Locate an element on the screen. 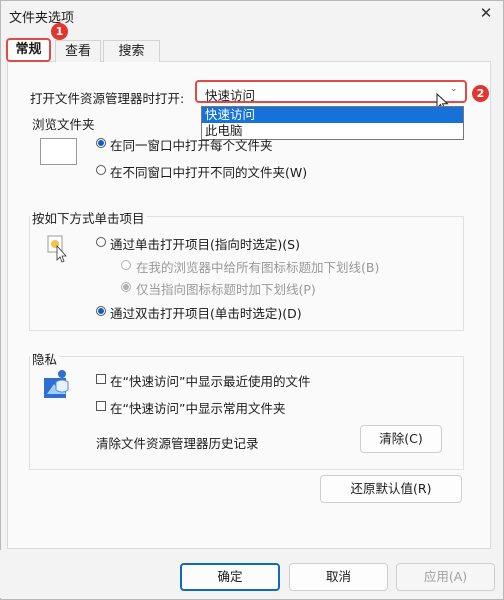 The height and width of the screenshot is (600, 504). open-with-value: 快速访问 is located at coordinates (230, 95).